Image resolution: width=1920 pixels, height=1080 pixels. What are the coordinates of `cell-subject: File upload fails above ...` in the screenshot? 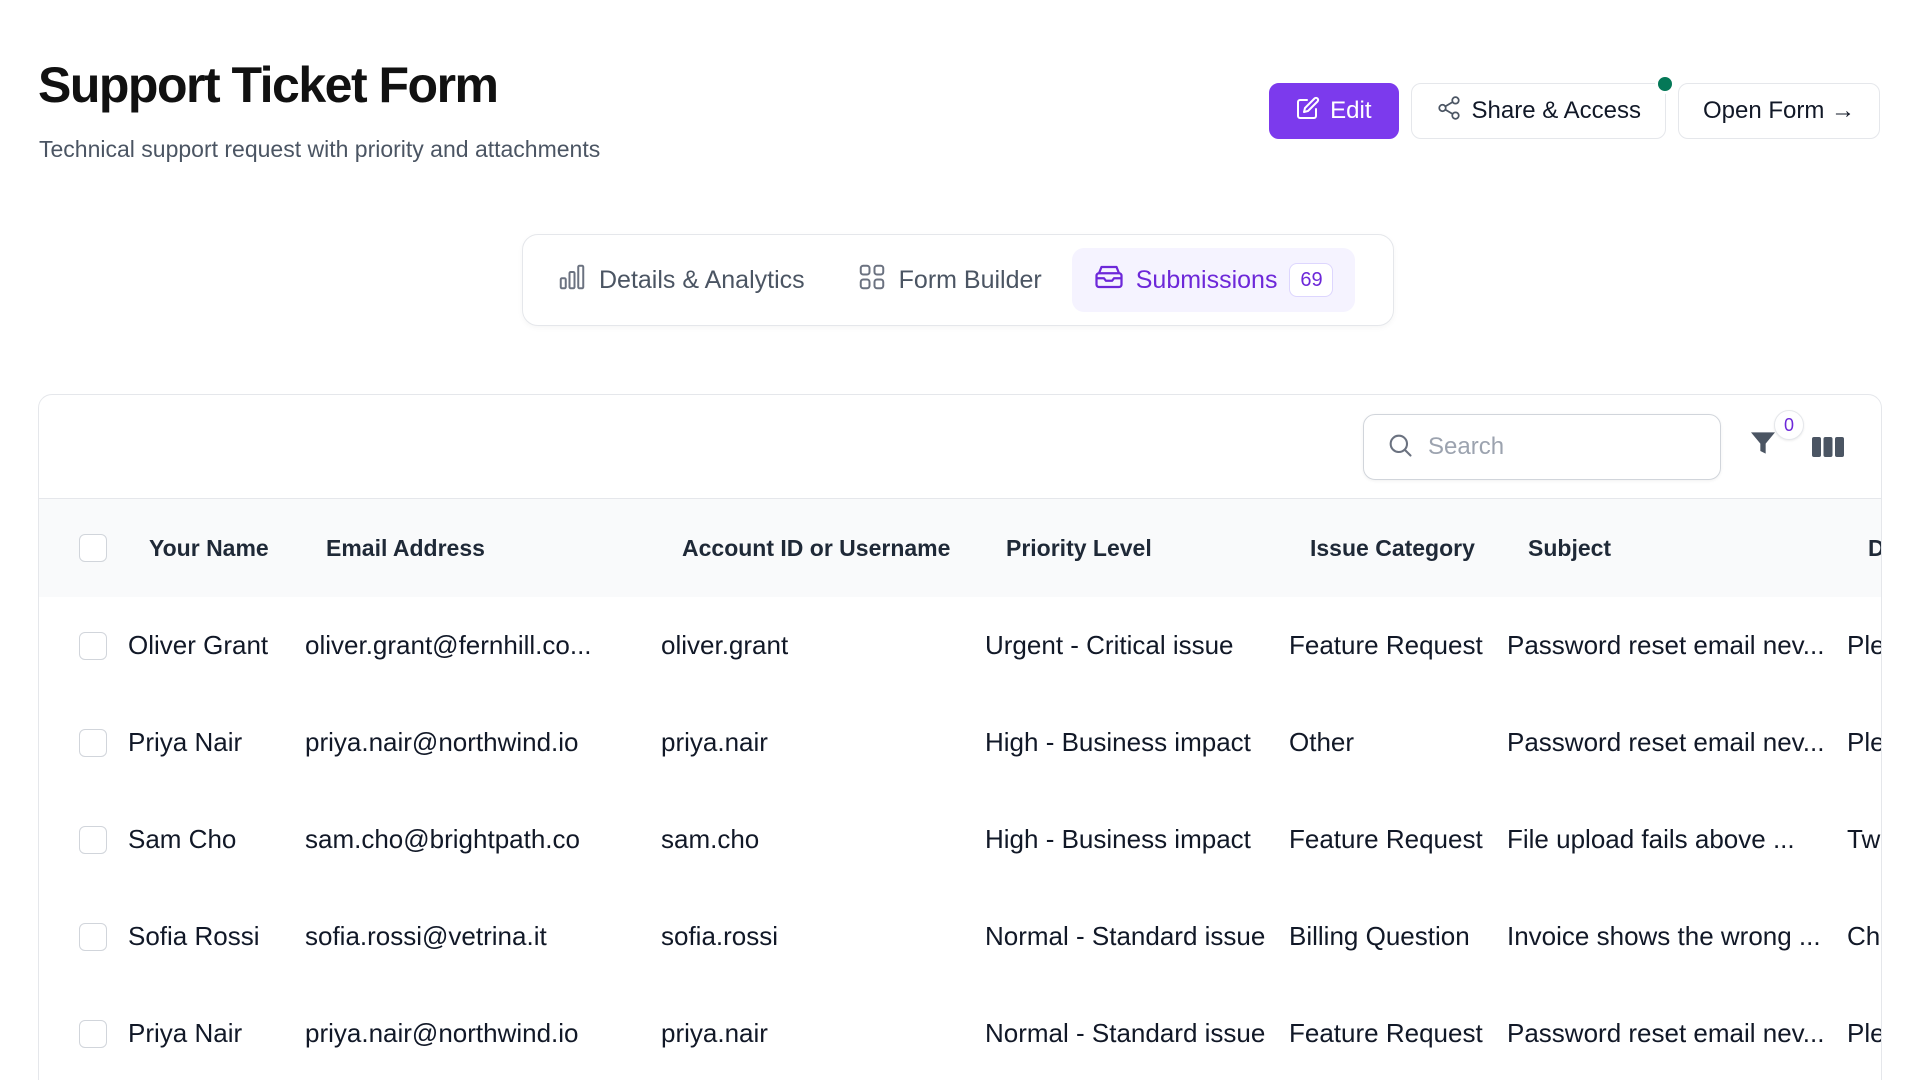 It's located at (1651, 839).